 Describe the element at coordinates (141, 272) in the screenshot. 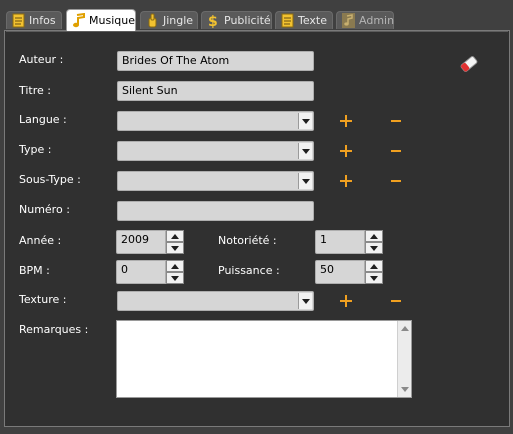

I see `bpm-value: 0` at that location.